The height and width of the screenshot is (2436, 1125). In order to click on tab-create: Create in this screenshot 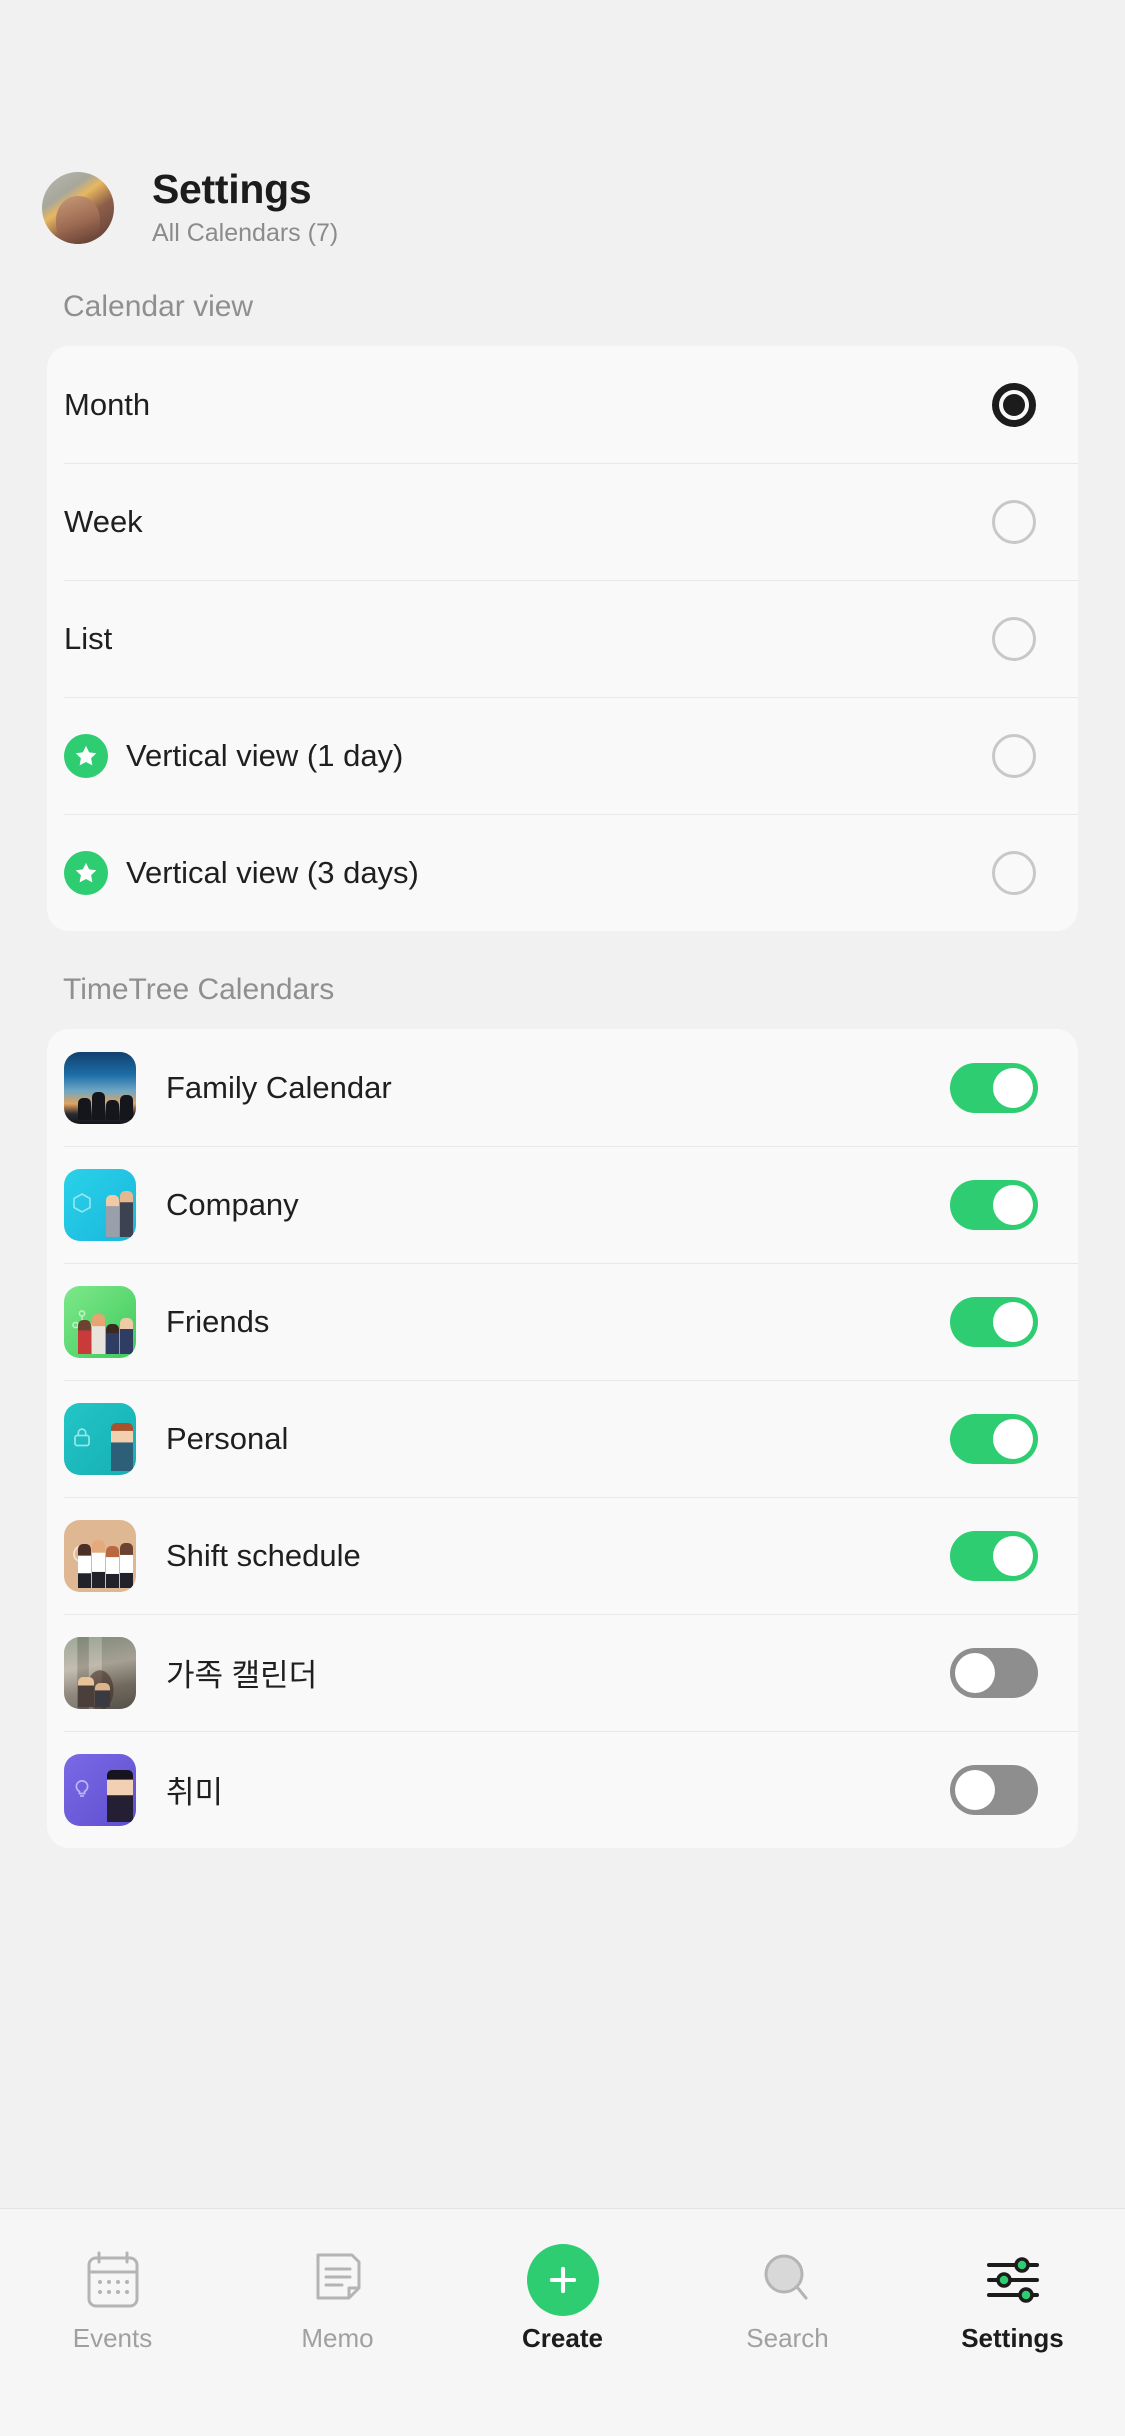, I will do `click(562, 2298)`.